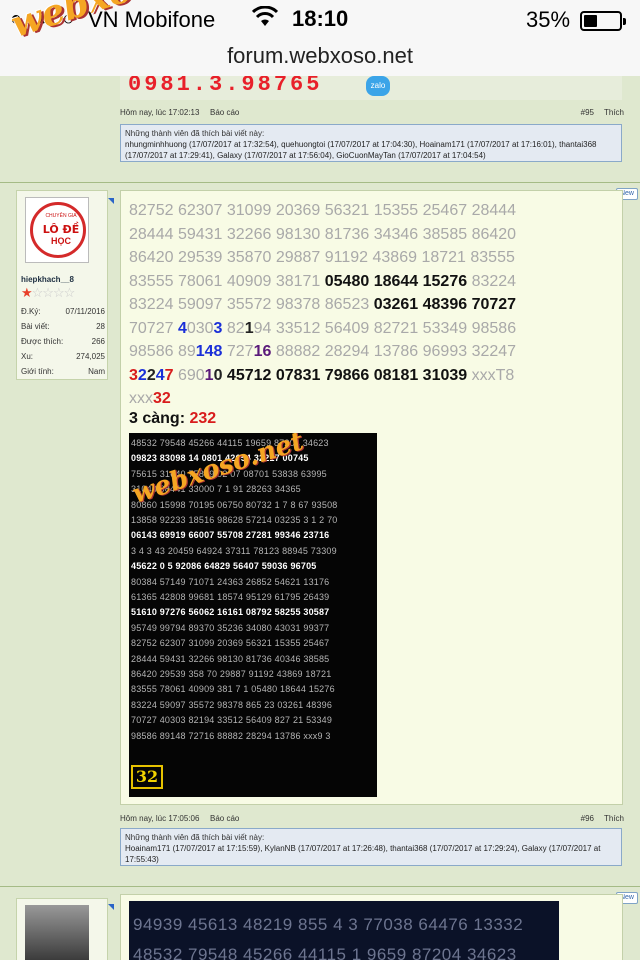 The height and width of the screenshot is (960, 640). Describe the element at coordinates (173, 418) in the screenshot. I see `three-digit-prediction: 3 càng: 232` at that location.